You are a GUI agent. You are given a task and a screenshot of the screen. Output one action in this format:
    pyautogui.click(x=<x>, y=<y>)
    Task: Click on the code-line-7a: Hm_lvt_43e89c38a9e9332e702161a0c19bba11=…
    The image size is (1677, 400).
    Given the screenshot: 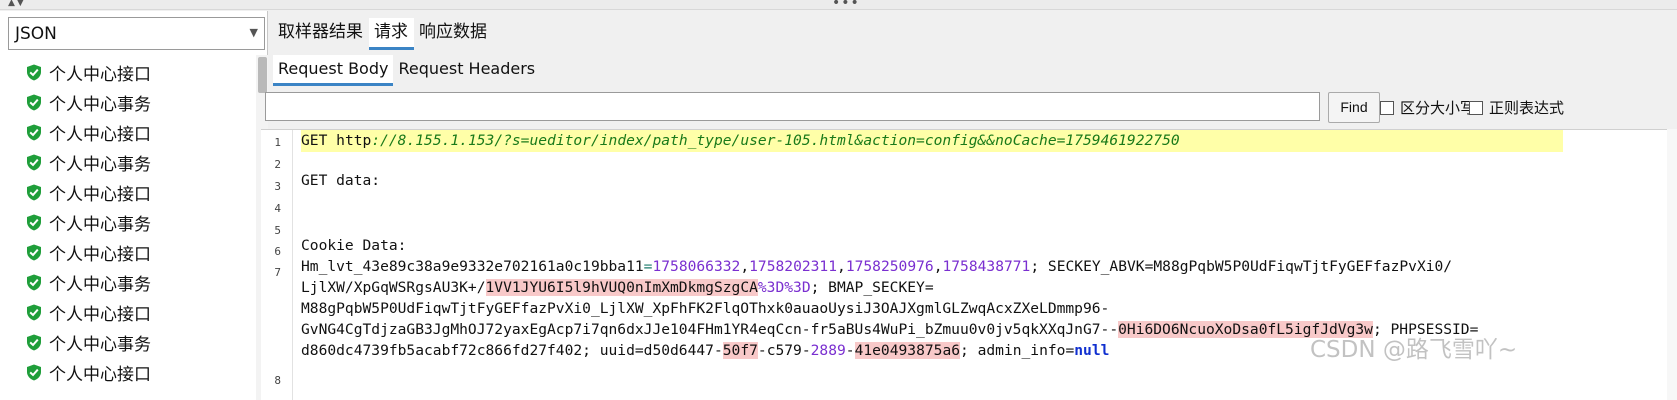 What is the action you would take?
    pyautogui.click(x=876, y=266)
    